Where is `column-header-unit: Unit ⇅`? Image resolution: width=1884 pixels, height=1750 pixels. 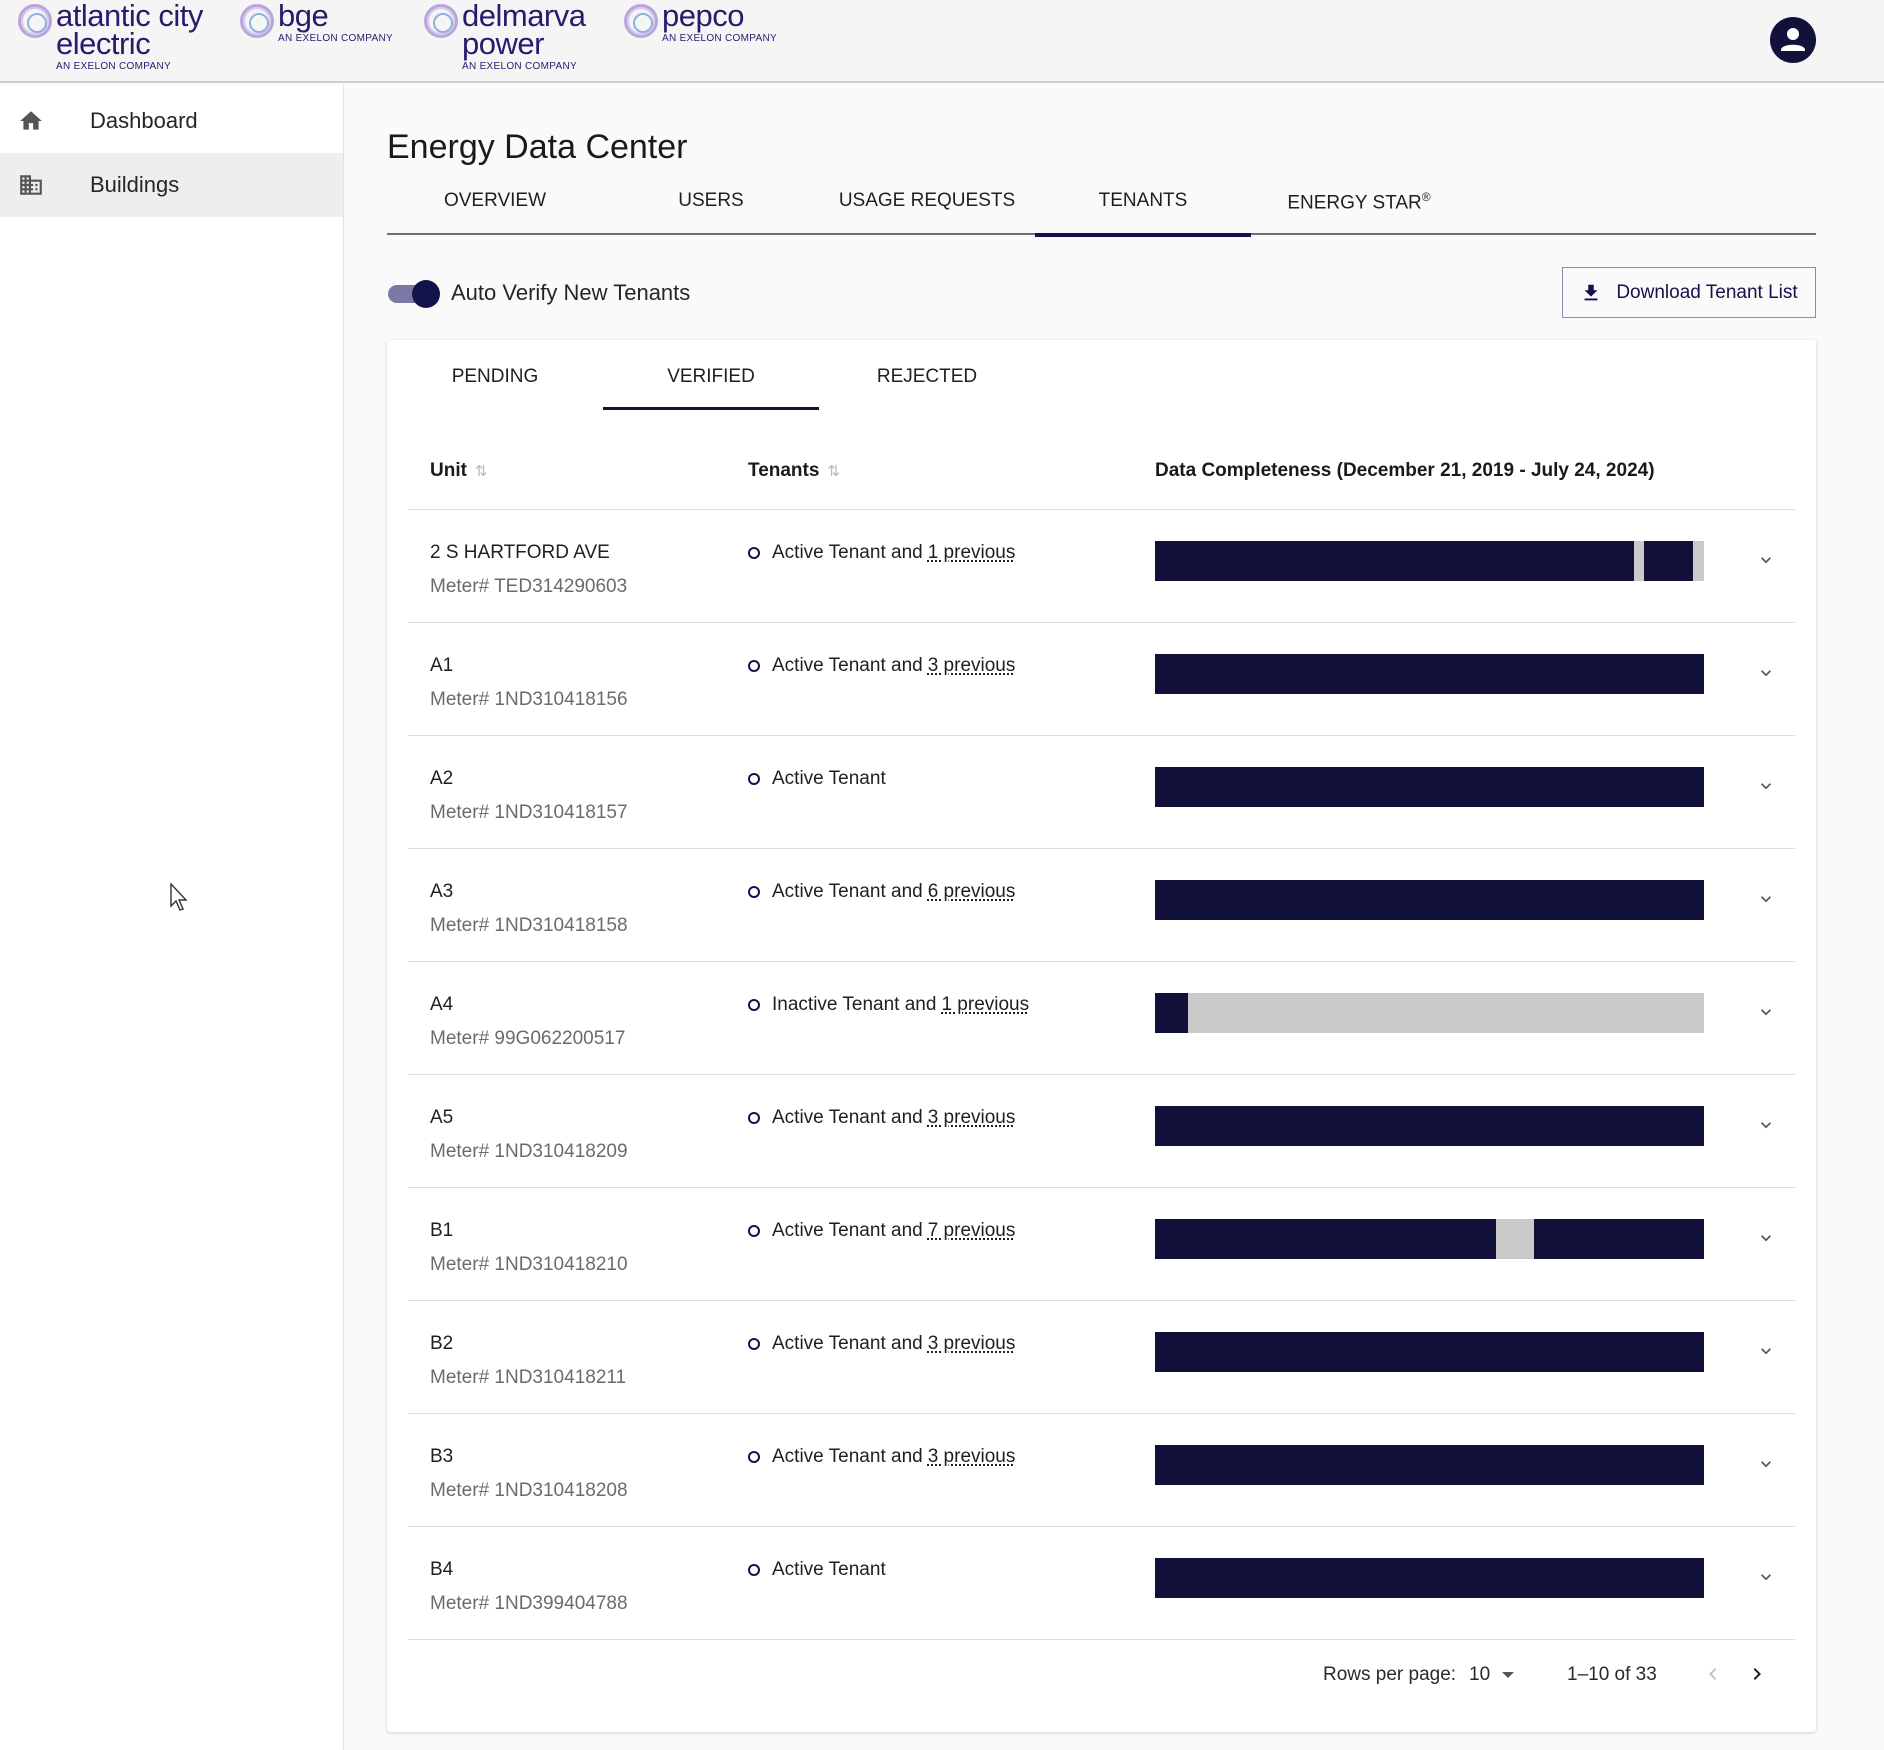 column-header-unit: Unit ⇅ is located at coordinates (459, 471).